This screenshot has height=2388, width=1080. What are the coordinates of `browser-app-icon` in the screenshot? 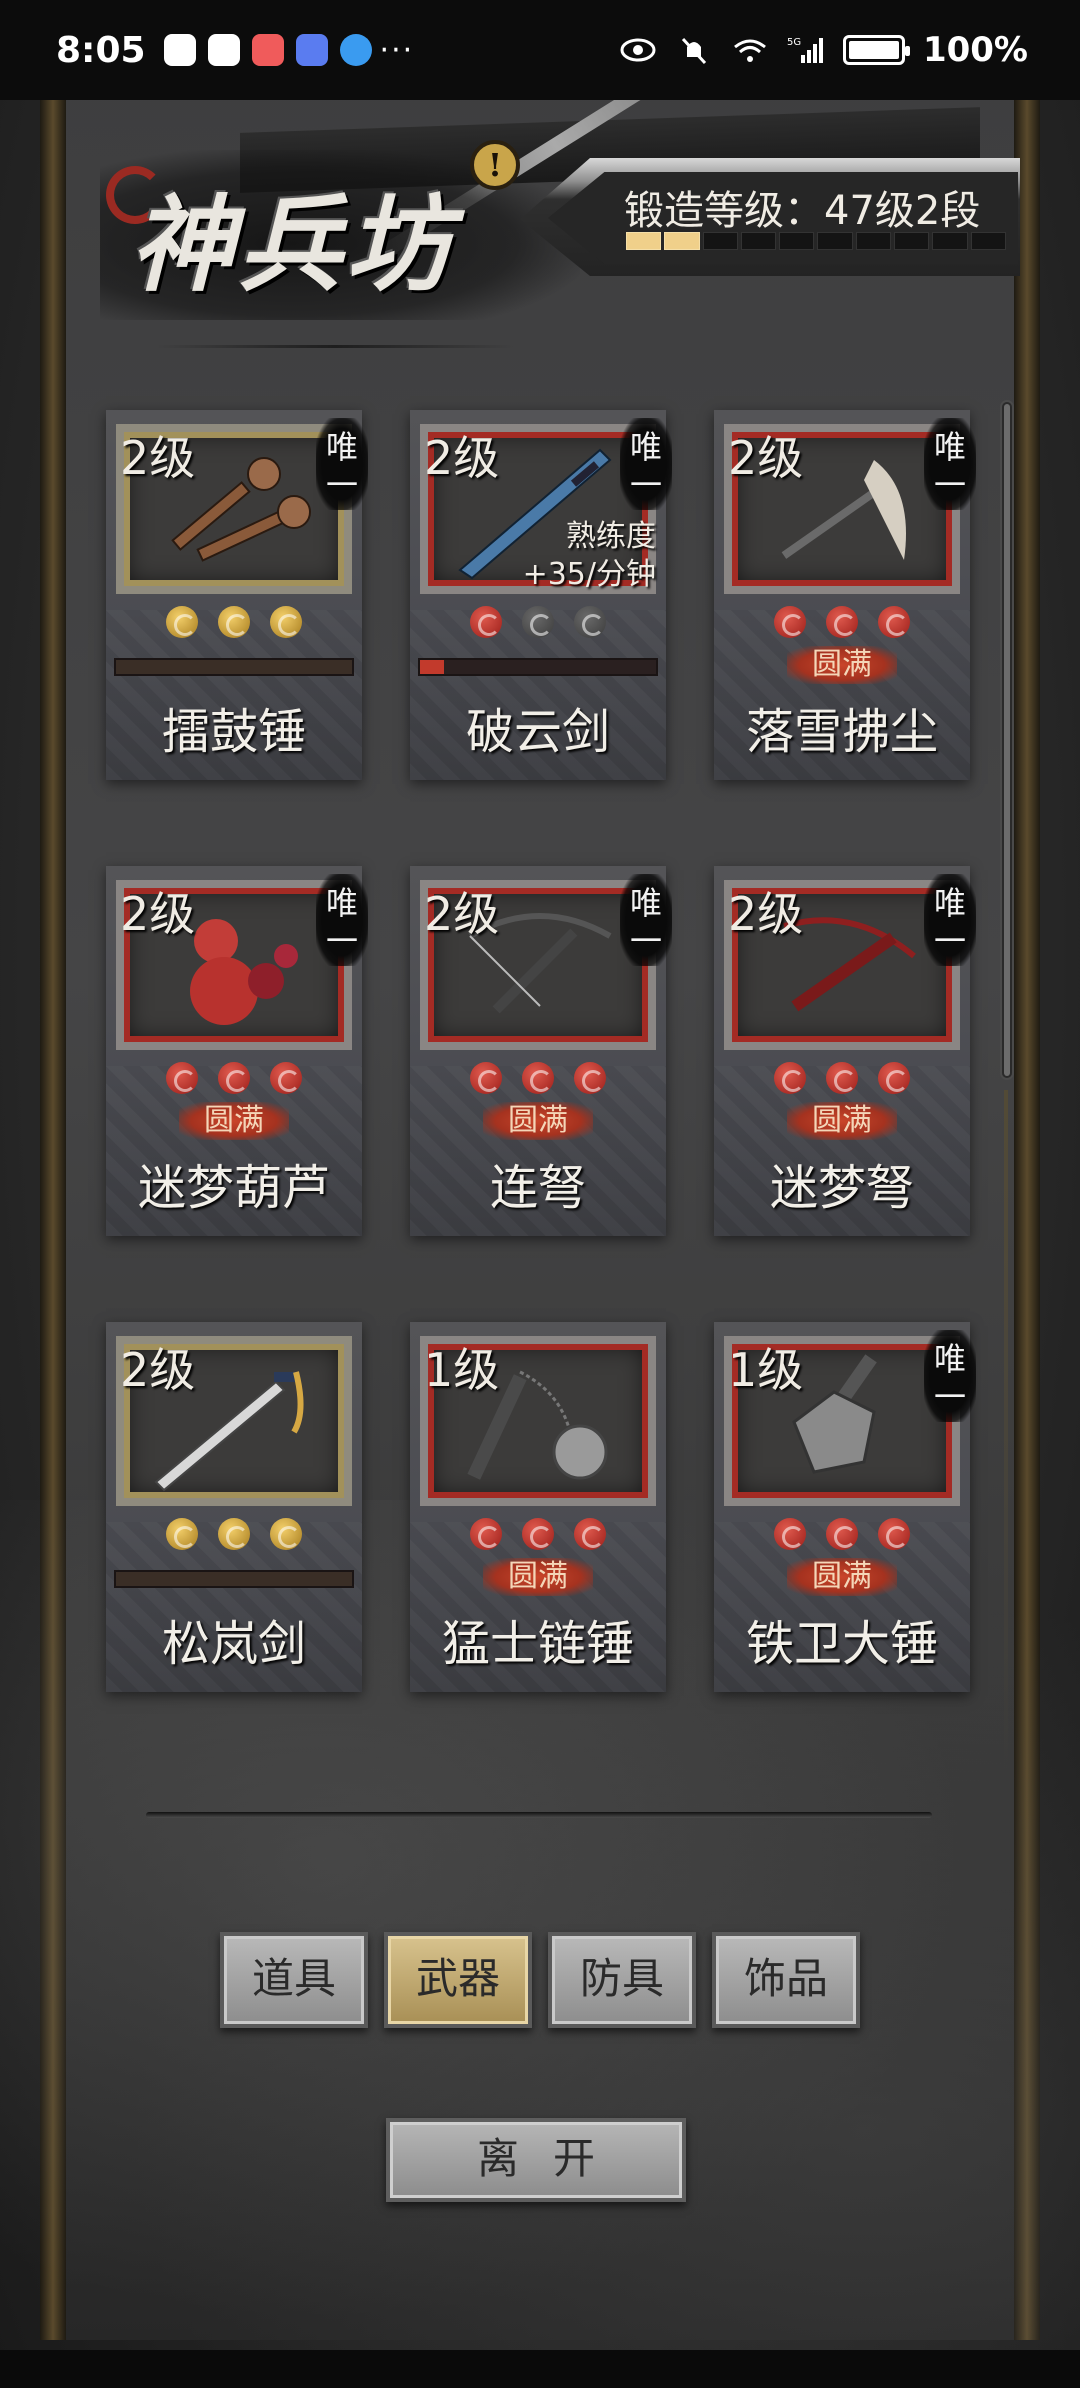 It's located at (355, 50).